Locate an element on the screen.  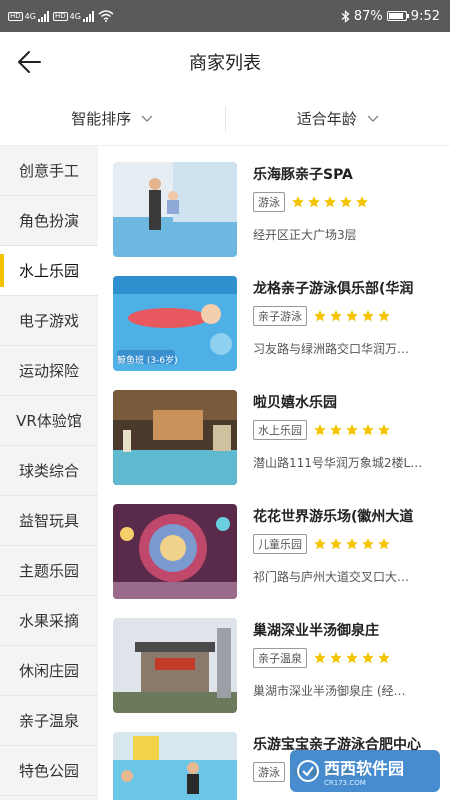
watermark-text: 西西软件园 CR173.COM is located at coordinates (364, 771).